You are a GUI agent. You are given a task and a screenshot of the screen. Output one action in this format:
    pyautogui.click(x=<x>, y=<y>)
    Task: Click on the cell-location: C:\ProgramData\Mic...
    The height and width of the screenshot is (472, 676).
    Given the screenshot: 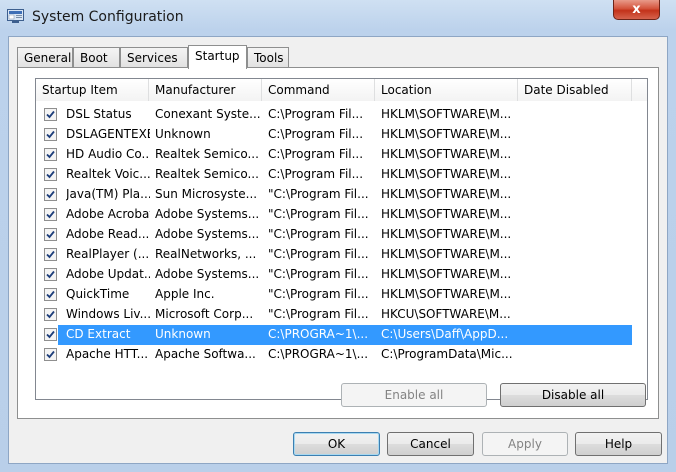 What is the action you would take?
    pyautogui.click(x=447, y=354)
    